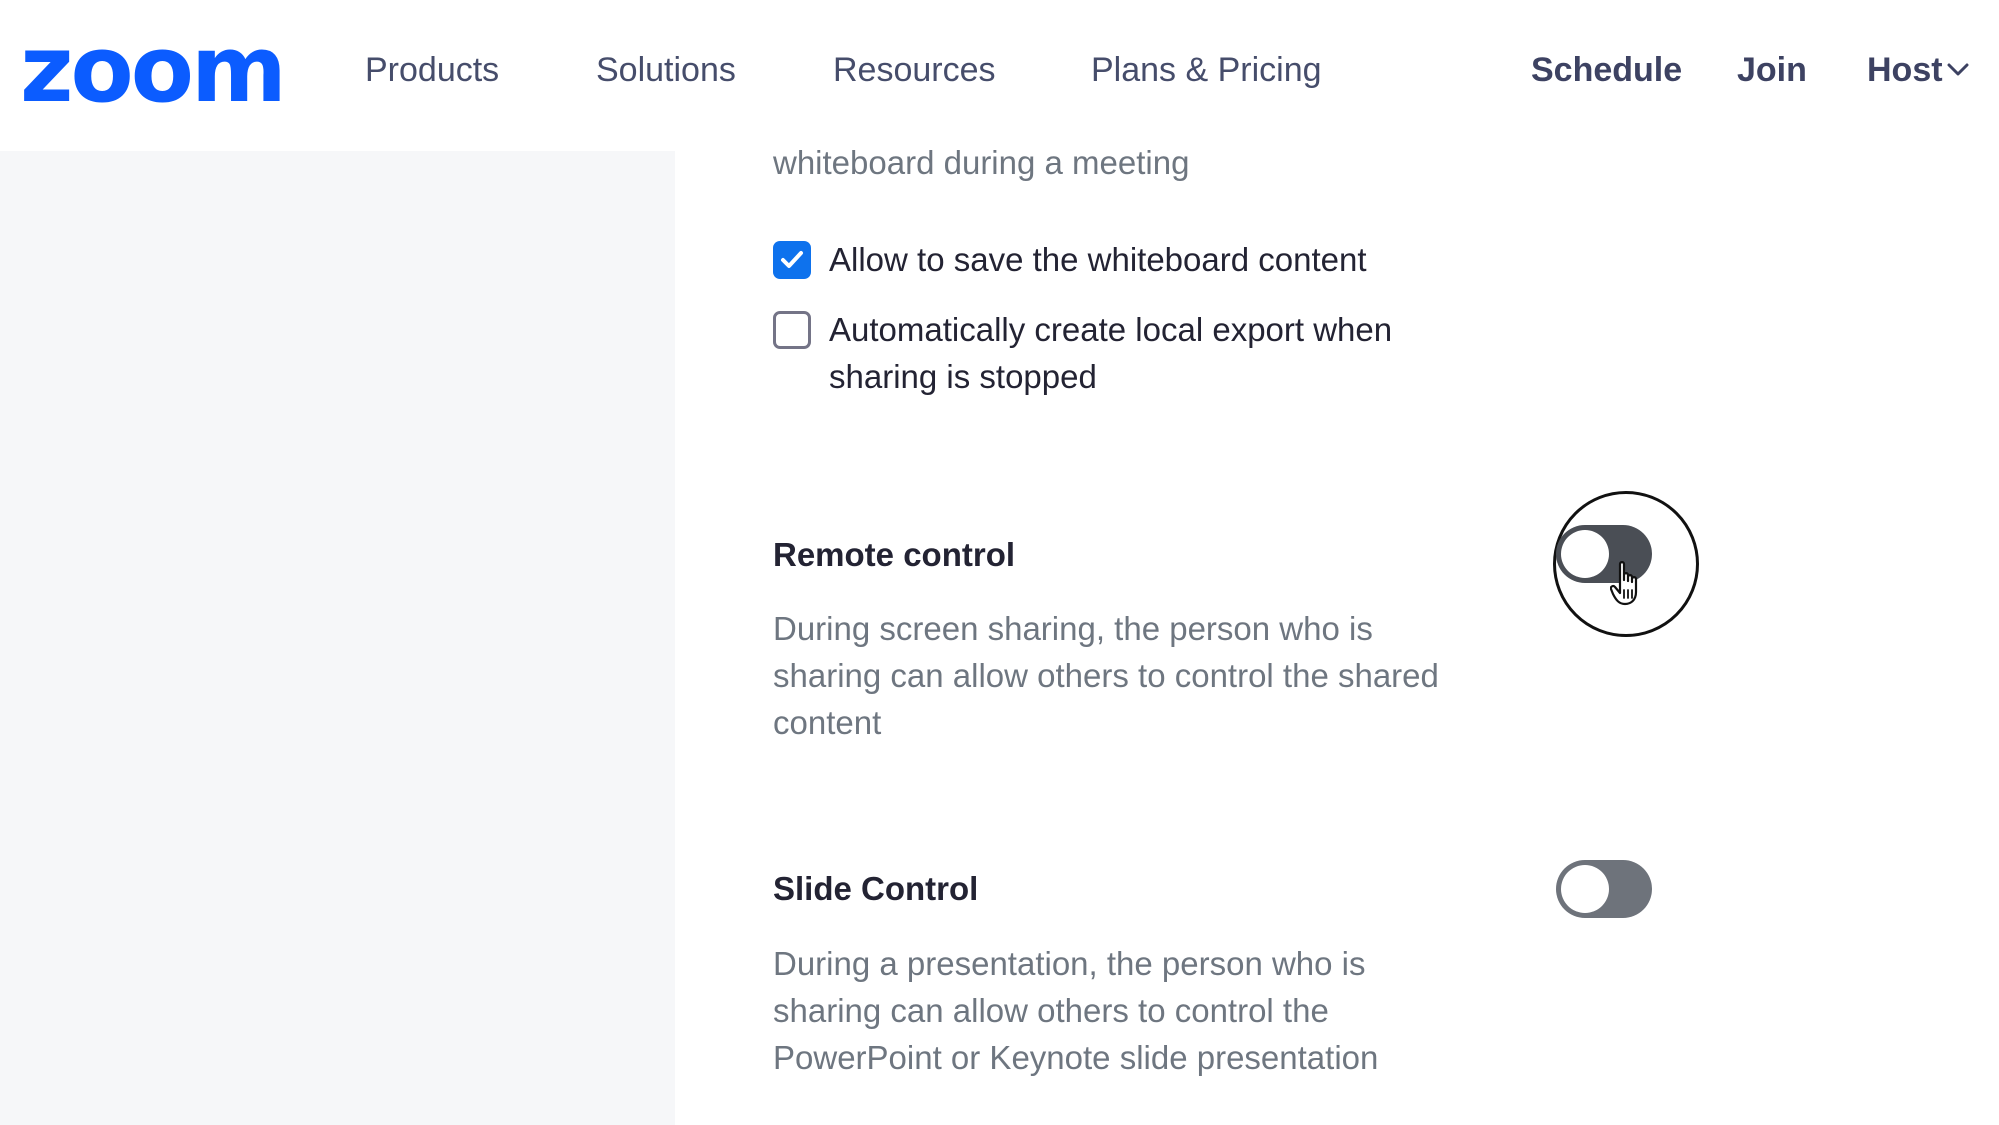 The image size is (1999, 1125). What do you see at coordinates (1076, 1057) in the screenshot?
I see `slide-control-description-line3: PowerPoint or Keynote slide presentation` at bounding box center [1076, 1057].